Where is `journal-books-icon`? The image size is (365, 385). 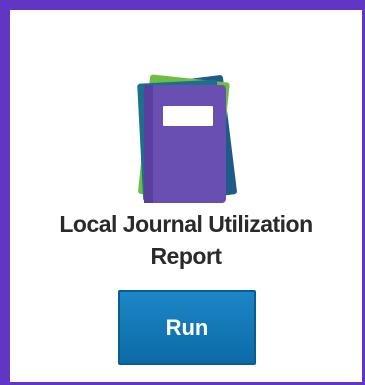
journal-books-icon is located at coordinates (192, 137).